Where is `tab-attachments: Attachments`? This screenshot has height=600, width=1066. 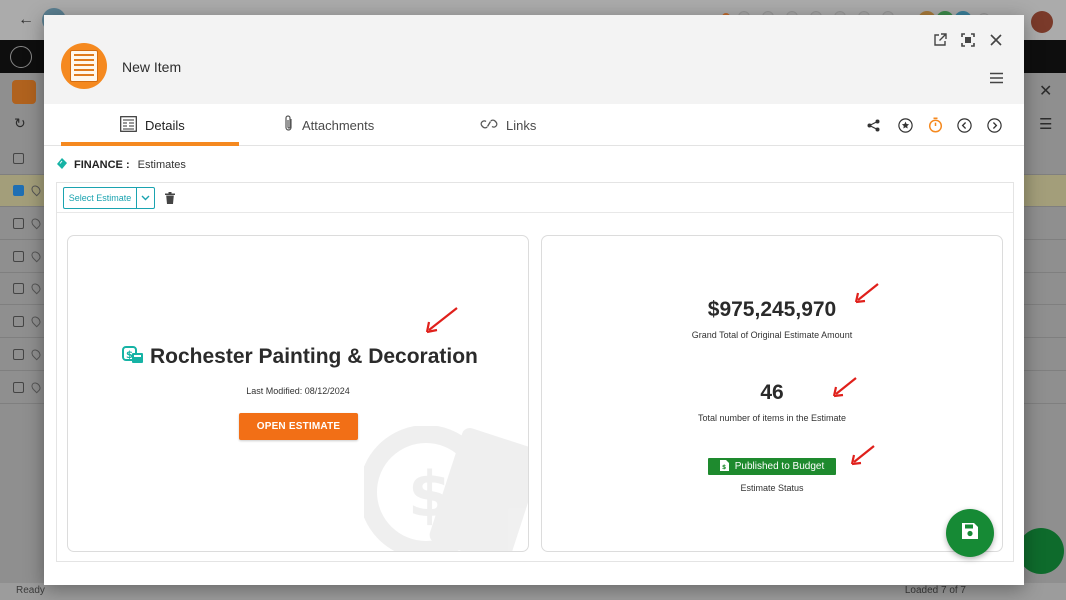 tab-attachments: Attachments is located at coordinates (329, 125).